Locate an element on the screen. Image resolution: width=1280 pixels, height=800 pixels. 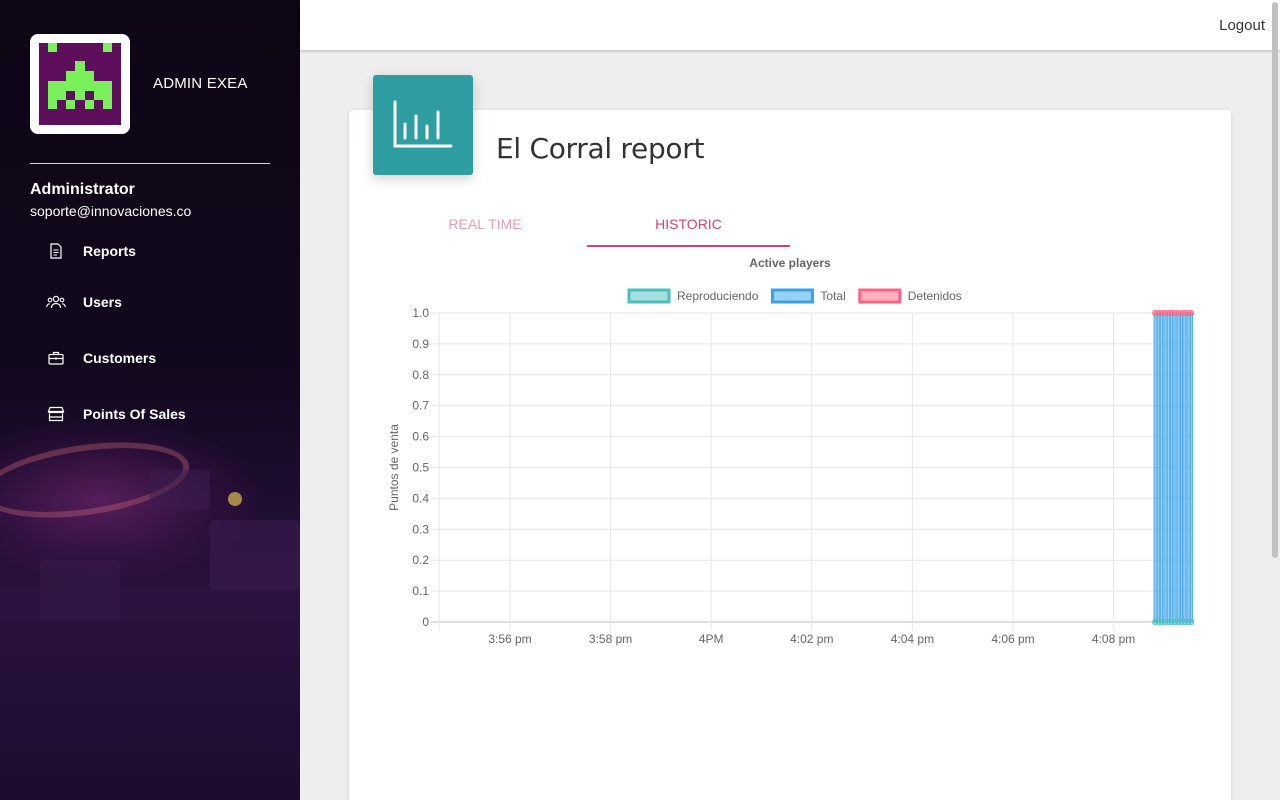
x-tick-label: 3:58 pm is located at coordinates (610, 639).